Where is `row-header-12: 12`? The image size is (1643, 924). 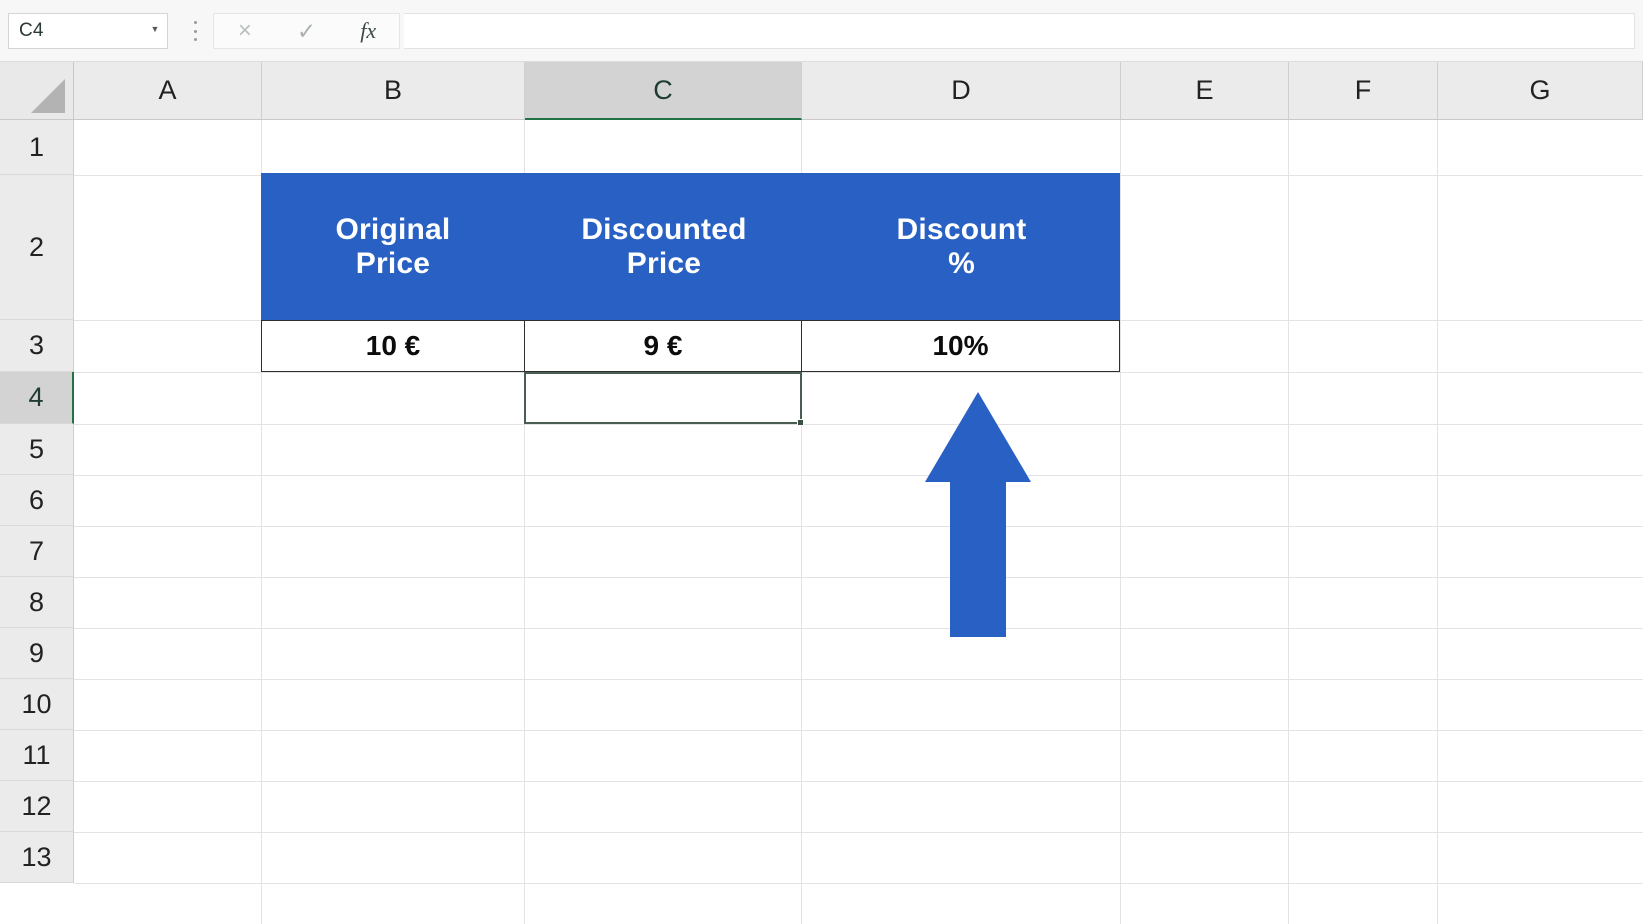
row-header-12: 12 is located at coordinates (37, 806).